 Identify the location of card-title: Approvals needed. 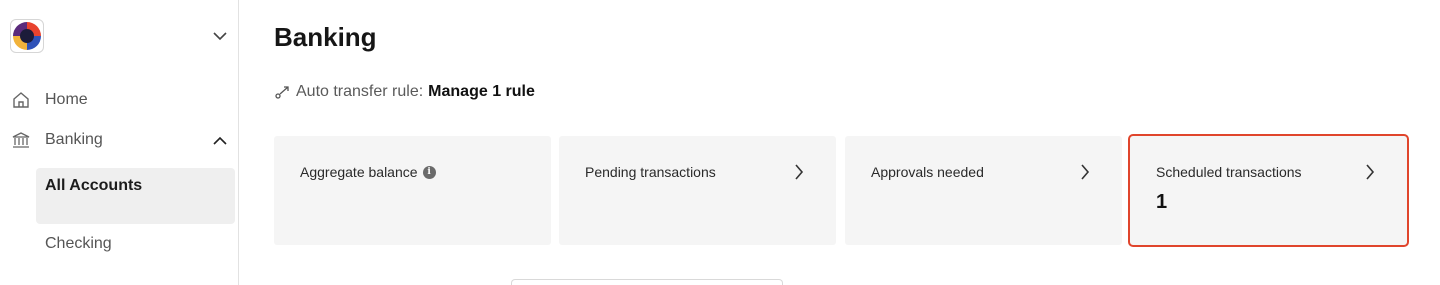
(927, 172).